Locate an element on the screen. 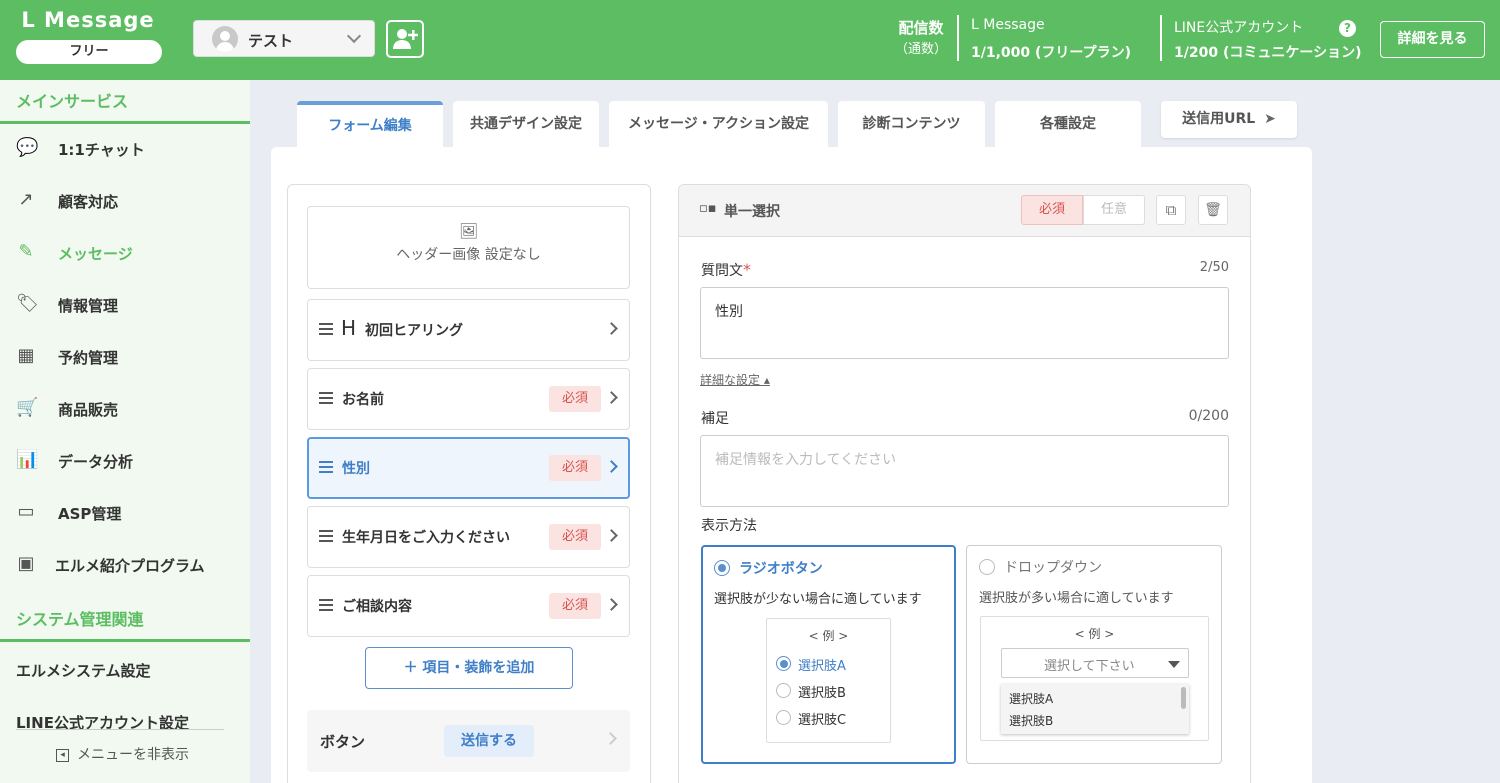 The height and width of the screenshot is (783, 1500). add-item-button: ＋ 項目・装飾を追加 is located at coordinates (469, 668).